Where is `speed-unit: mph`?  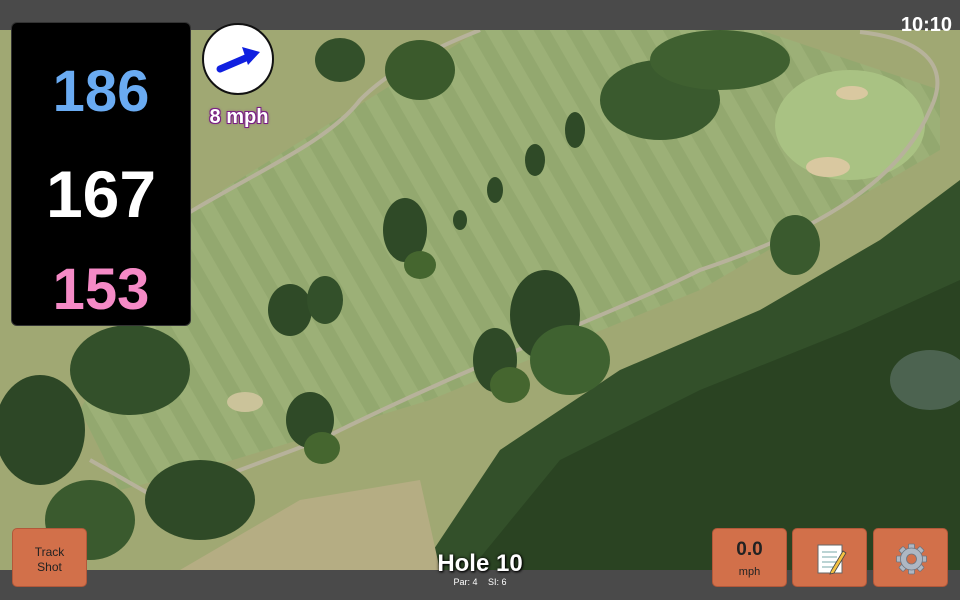
speed-unit: mph is located at coordinates (749, 572).